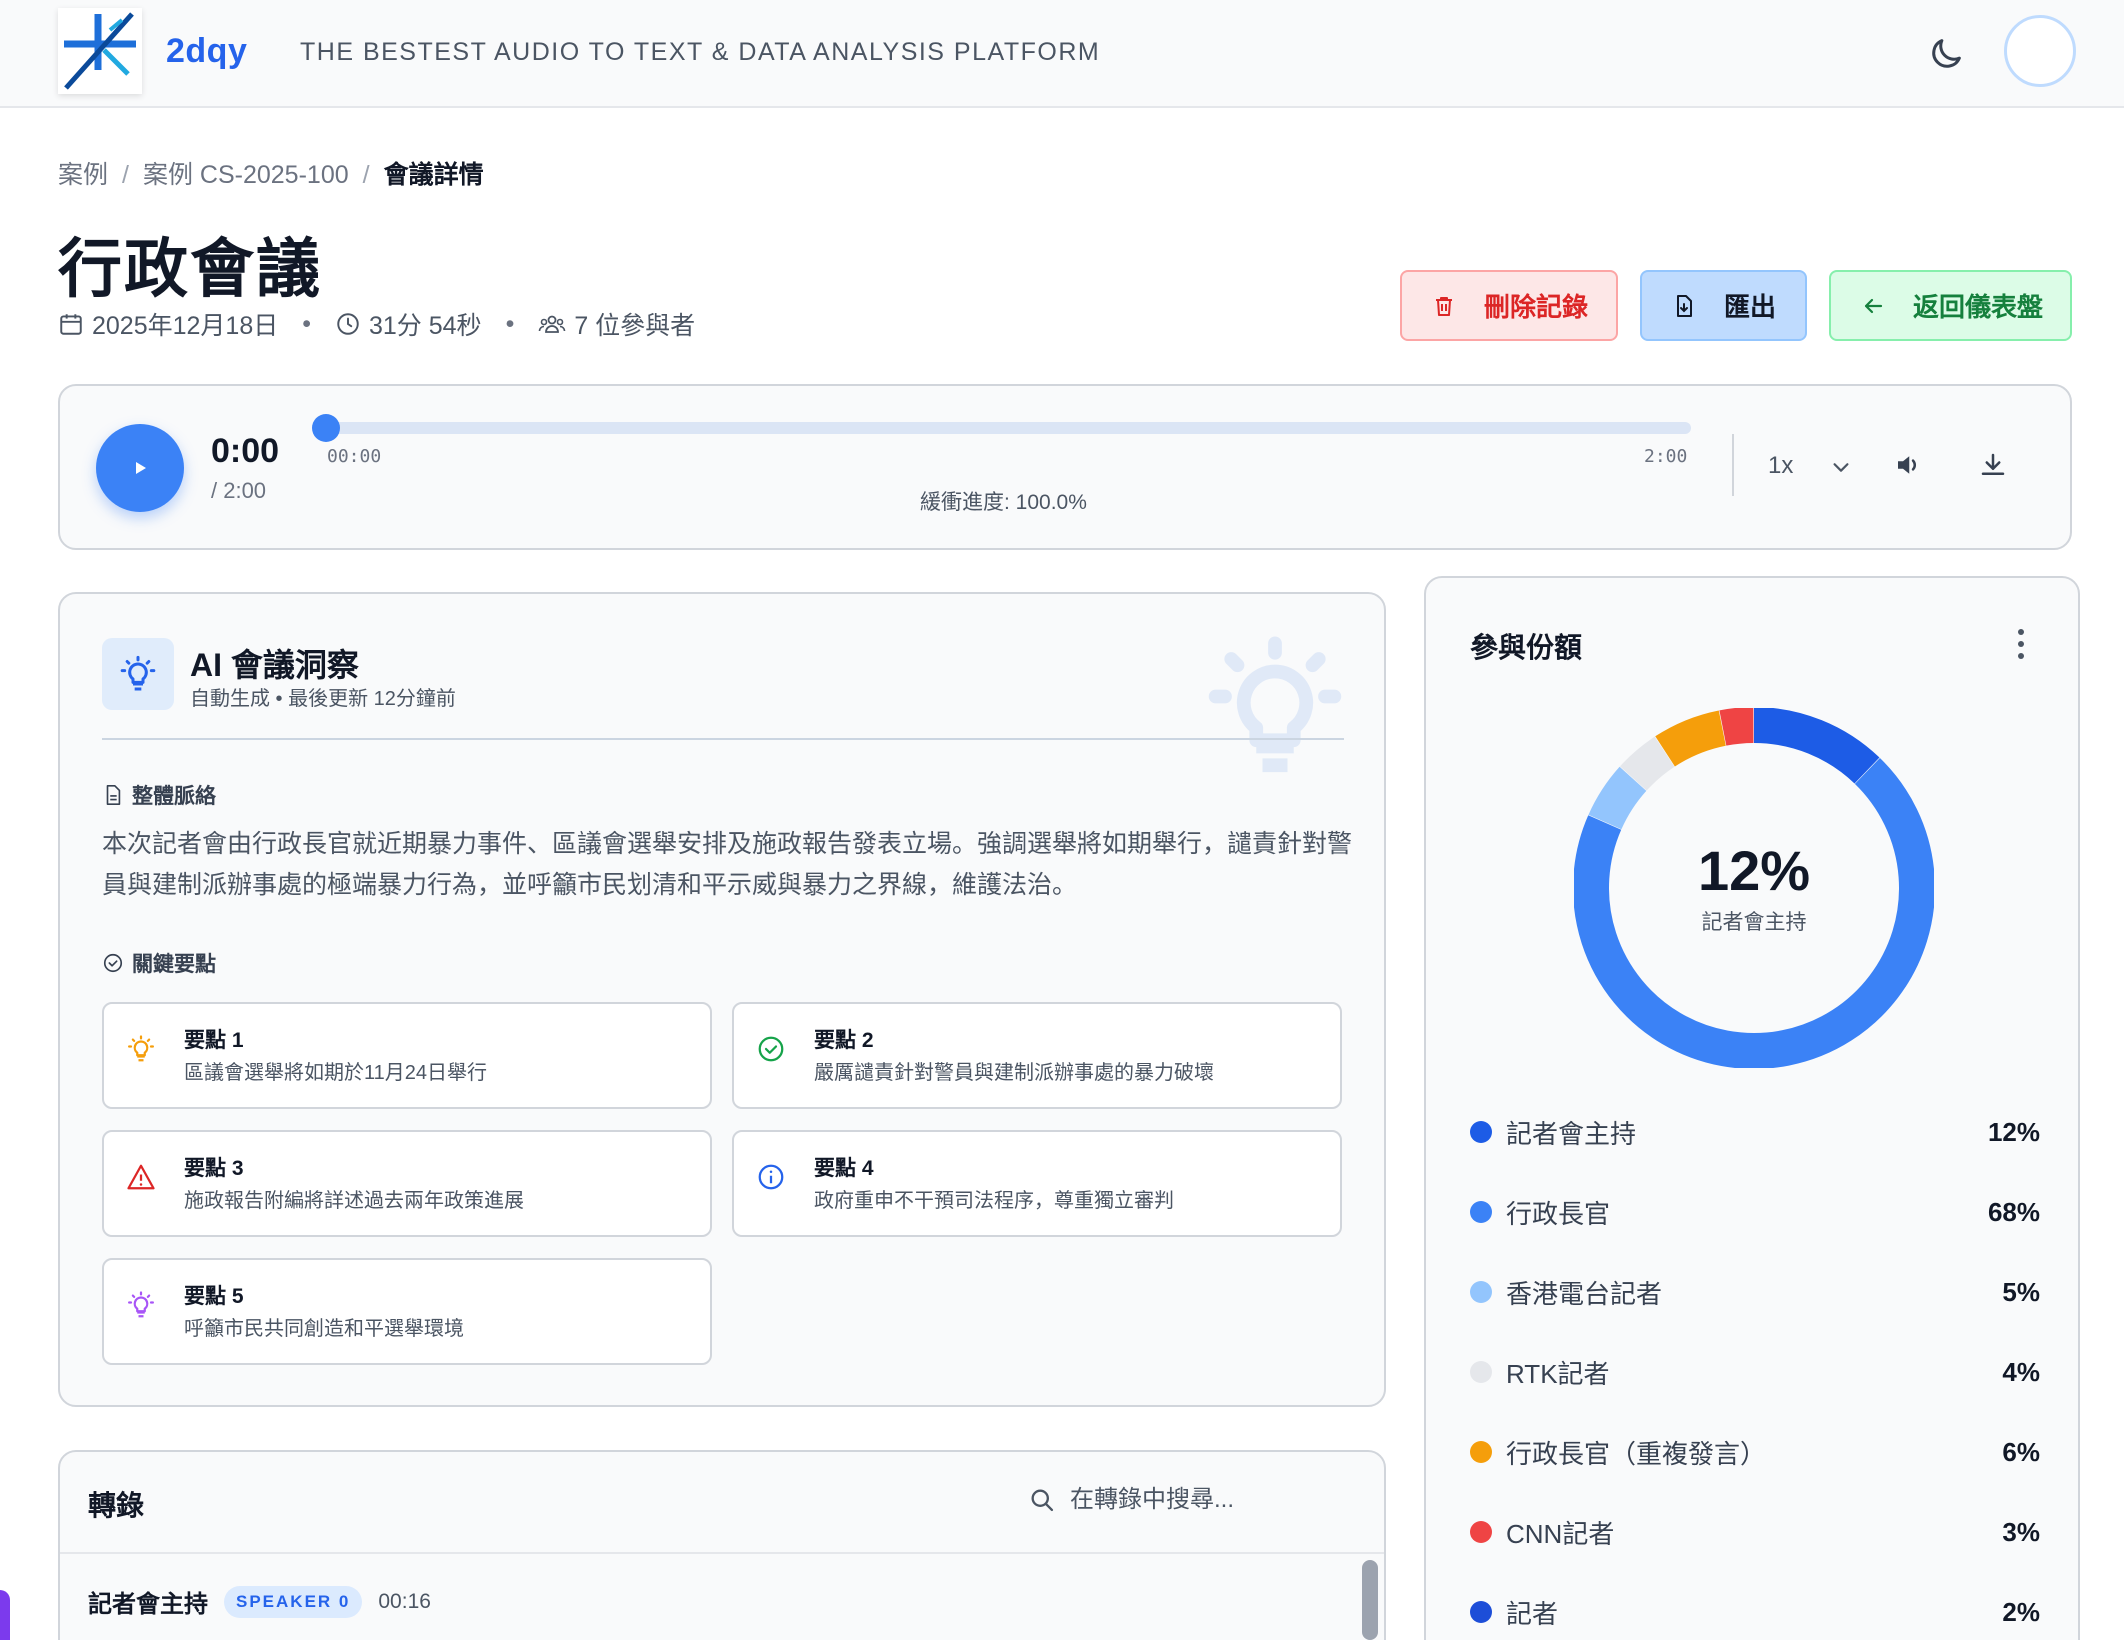 The width and height of the screenshot is (2124, 1640). I want to click on entry-timestamp: 00:16, so click(404, 1602).